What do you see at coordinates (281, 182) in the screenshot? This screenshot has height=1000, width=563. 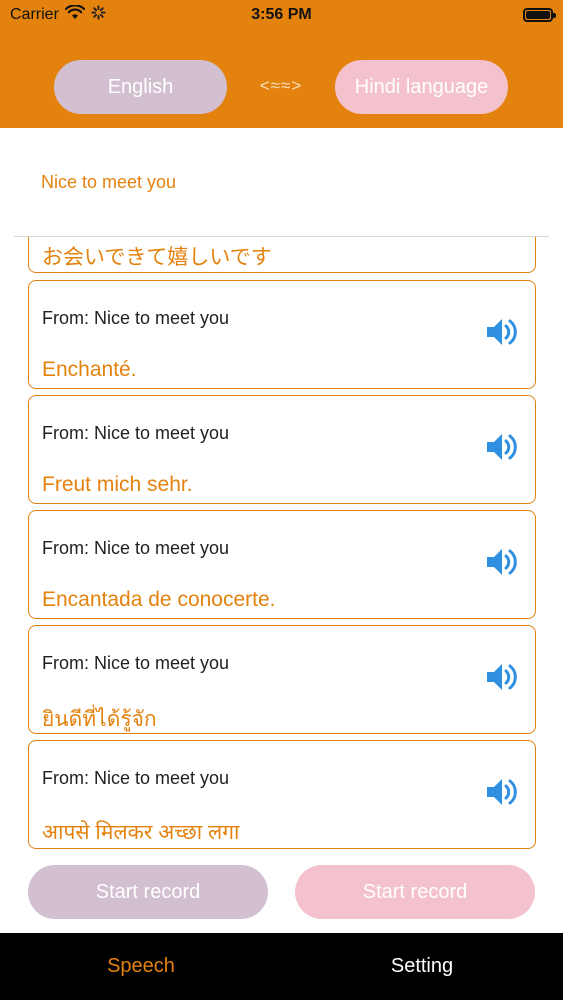 I see `input-area: Nice to meet you` at bounding box center [281, 182].